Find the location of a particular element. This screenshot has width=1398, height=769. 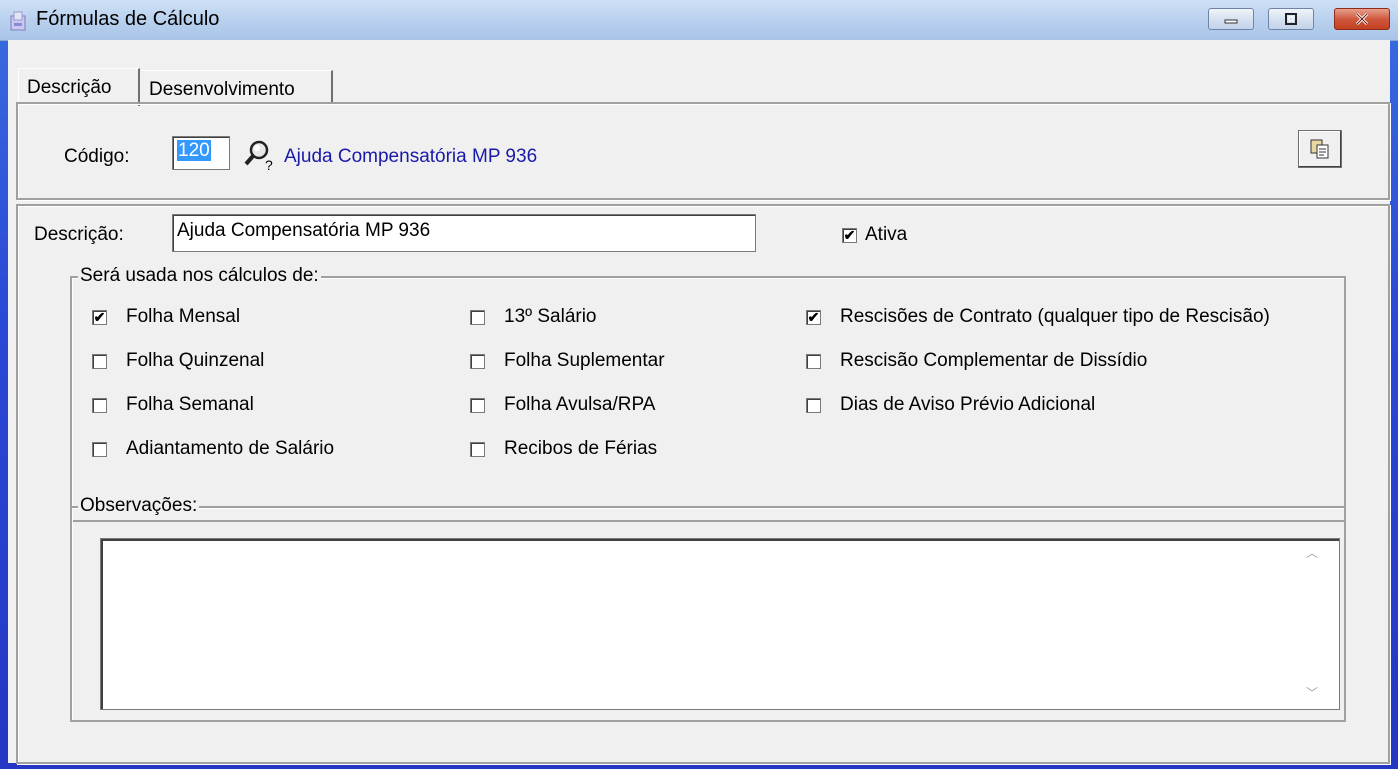

description-field: Ajuda Compensatória MP 936 is located at coordinates (464, 233).